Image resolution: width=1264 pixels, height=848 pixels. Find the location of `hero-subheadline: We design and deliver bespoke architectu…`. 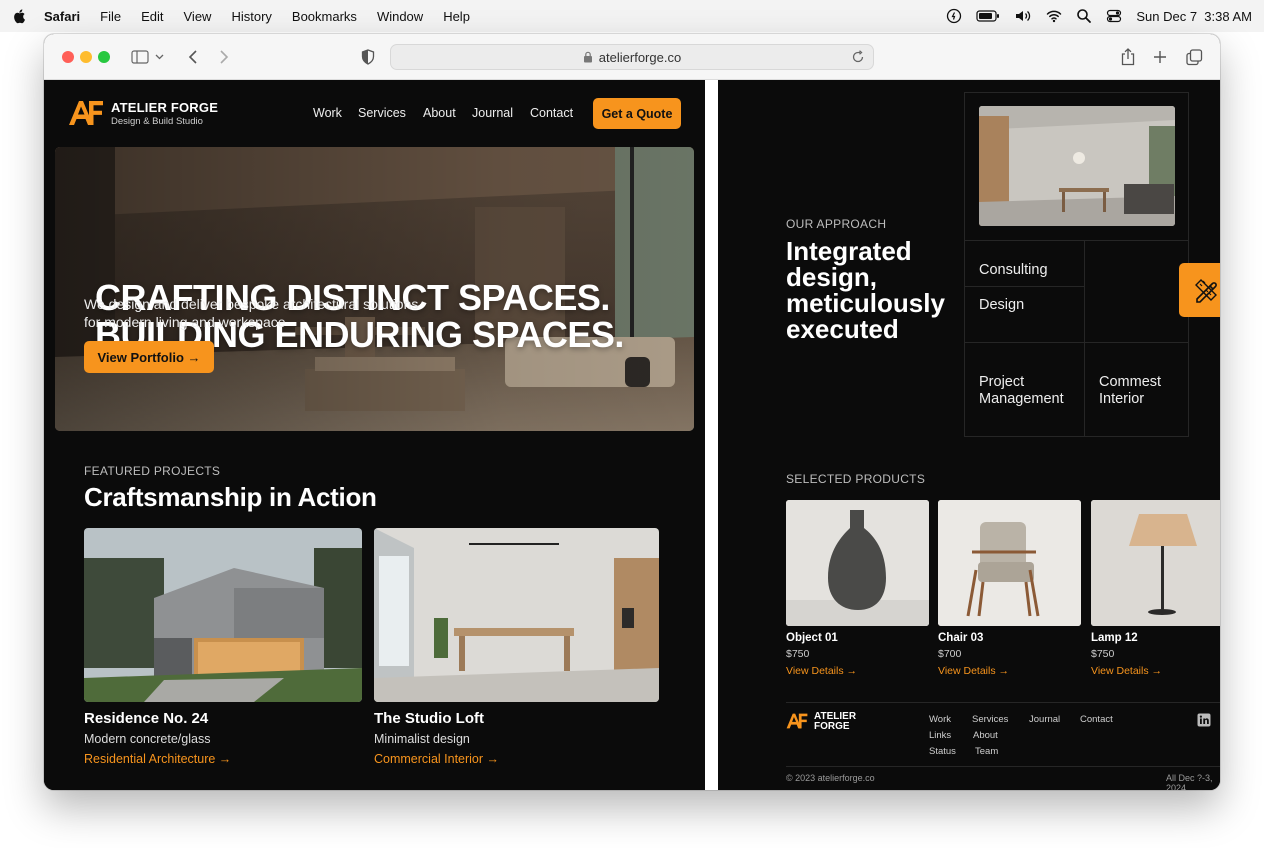

hero-subheadline: We design and deliver bespoke architectu… is located at coordinates (274, 313).